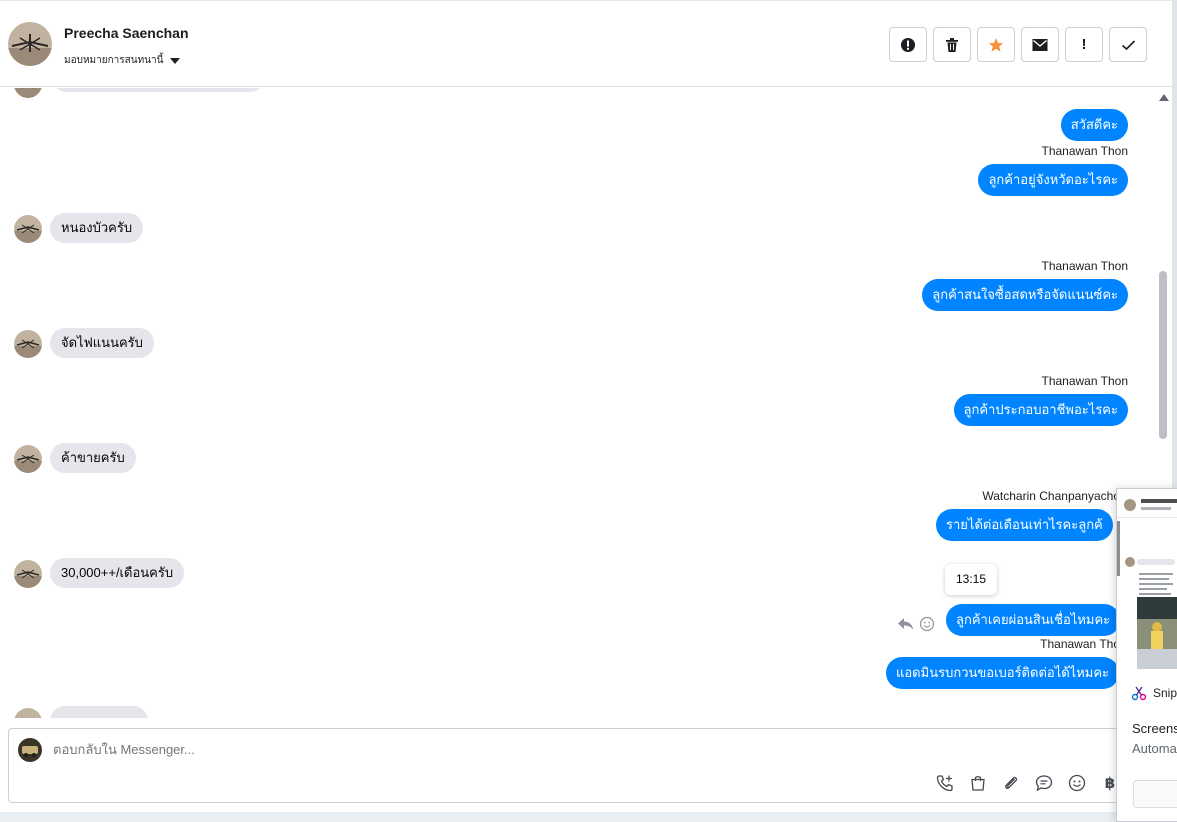 This screenshot has width=1177, height=822. What do you see at coordinates (1154, 748) in the screenshot?
I see `notification-subtitle: Automa` at bounding box center [1154, 748].